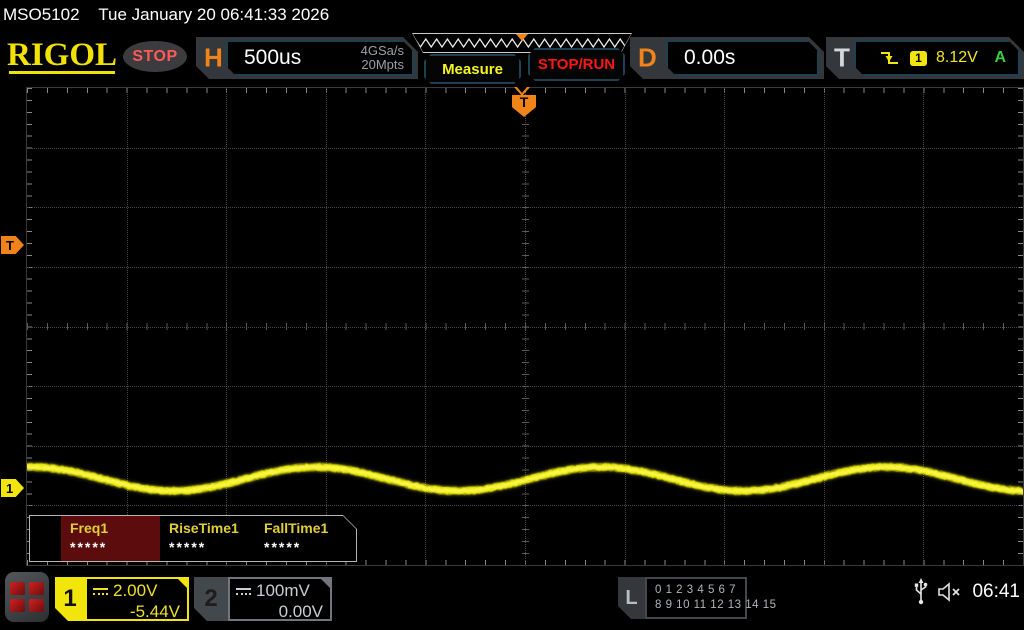 This screenshot has height=630, width=1024. Describe the element at coordinates (382, 64) in the screenshot. I see `memory-depth: 20Mpts` at that location.